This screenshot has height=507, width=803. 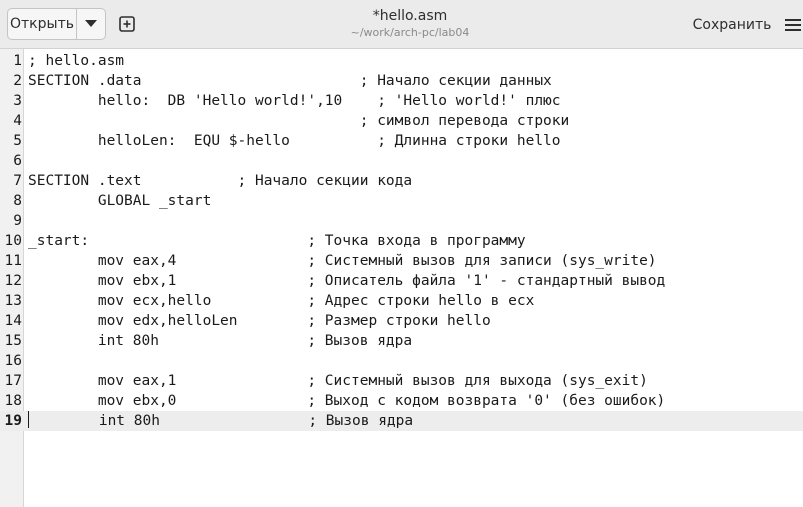 I want to click on open-button: Открыть, so click(x=42, y=24).